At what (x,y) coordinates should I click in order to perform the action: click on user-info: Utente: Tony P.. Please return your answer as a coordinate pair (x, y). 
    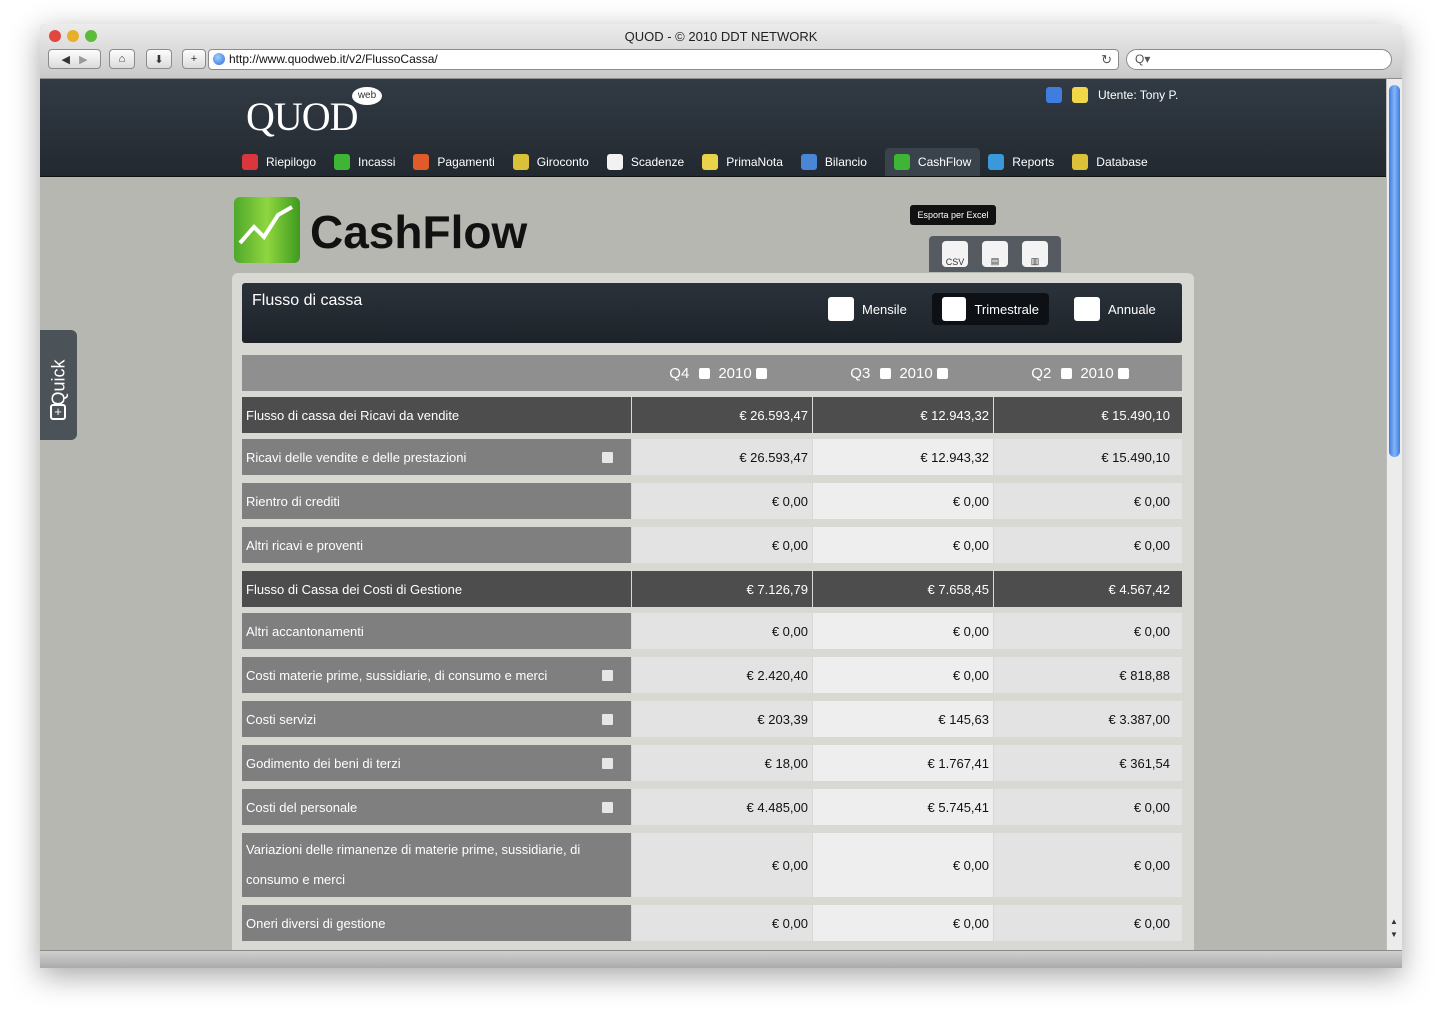
    Looking at the image, I should click on (1112, 95).